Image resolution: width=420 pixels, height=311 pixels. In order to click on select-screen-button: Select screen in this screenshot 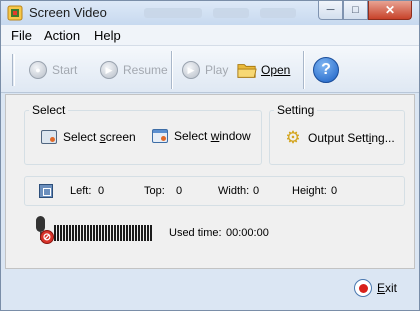, I will do `click(88, 137)`.